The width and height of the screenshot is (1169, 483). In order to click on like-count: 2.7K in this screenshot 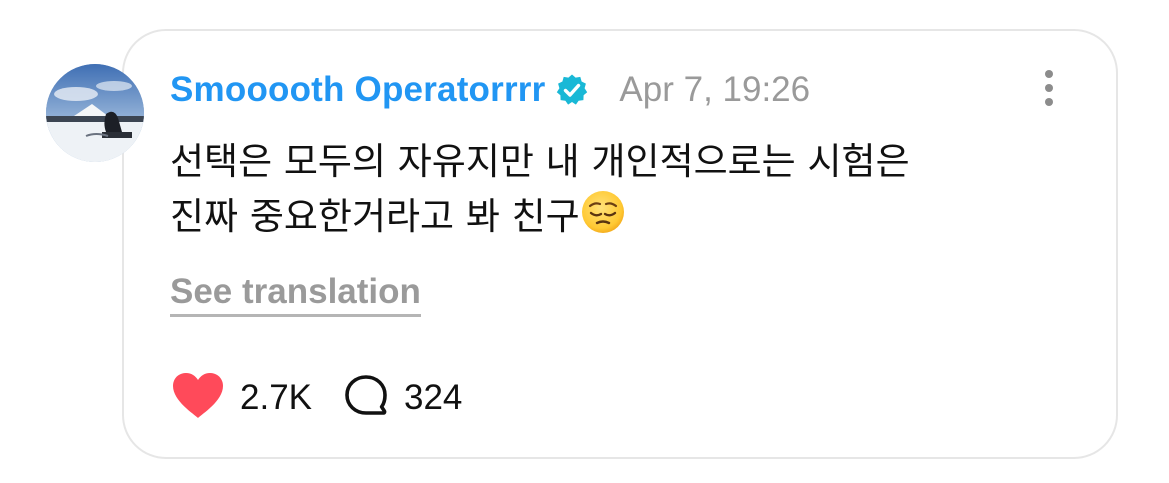, I will do `click(276, 397)`.